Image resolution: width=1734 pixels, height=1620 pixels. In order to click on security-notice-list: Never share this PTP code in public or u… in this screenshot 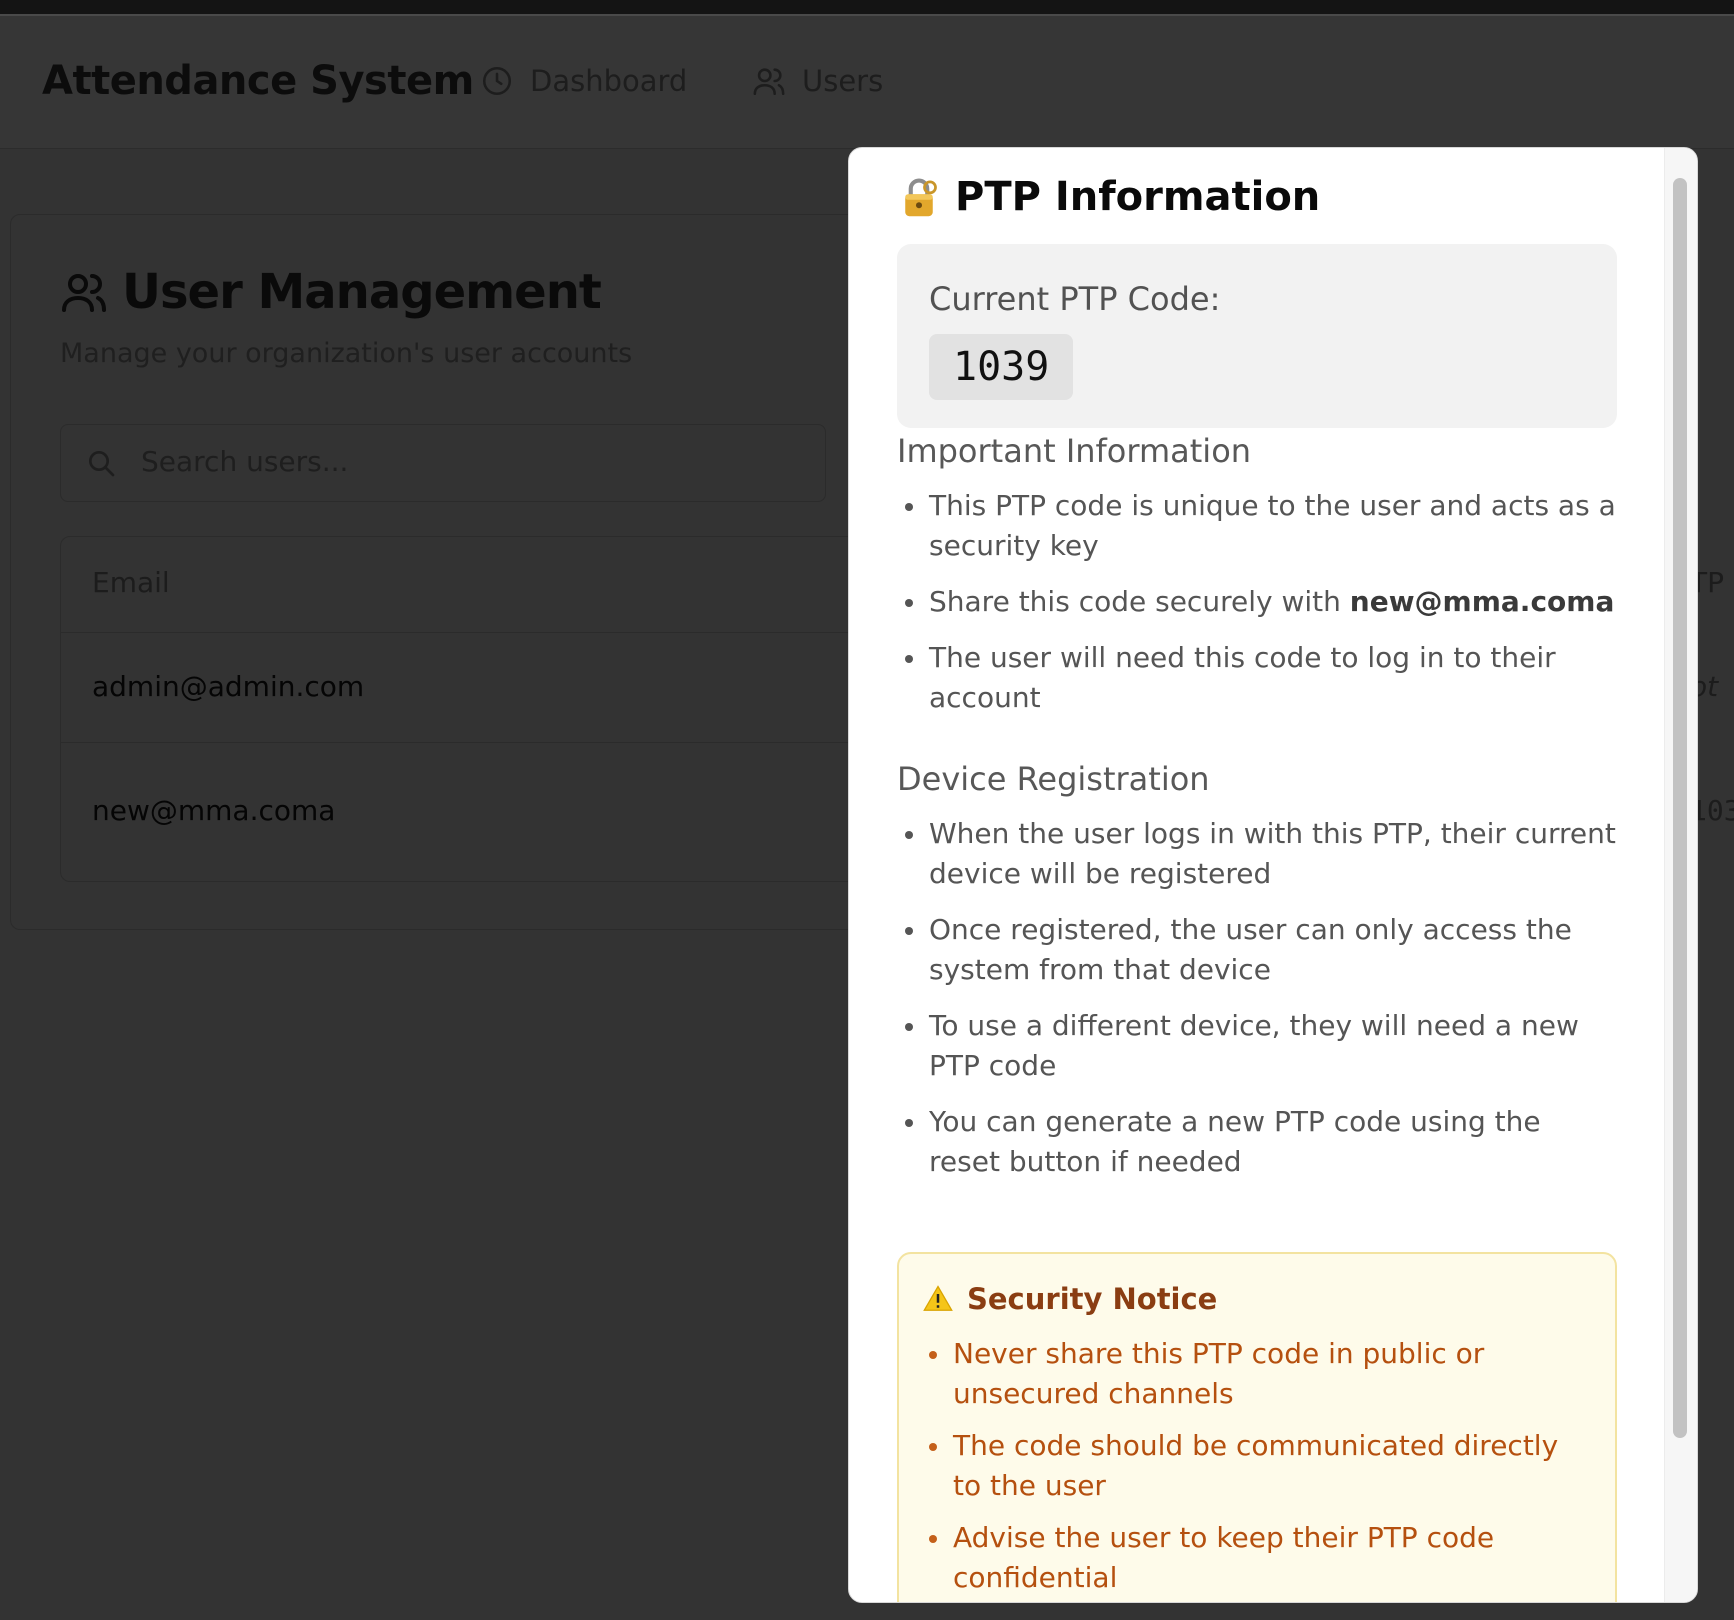, I will do `click(1253, 1468)`.